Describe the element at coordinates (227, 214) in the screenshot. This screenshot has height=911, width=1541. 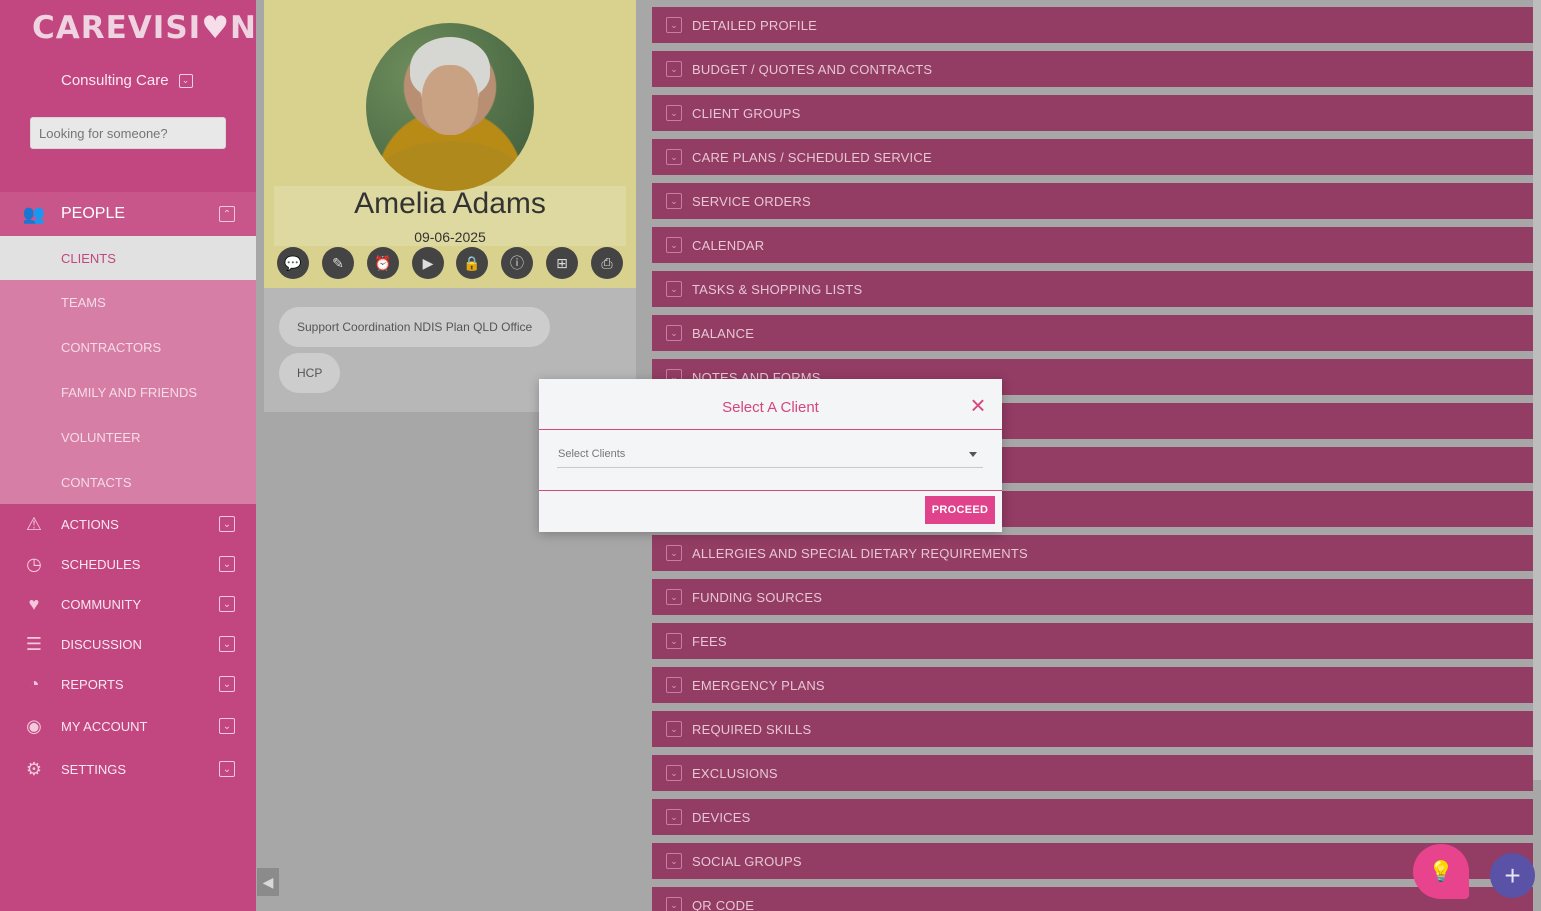
I see `chevron-up-icon: ⌃` at that location.